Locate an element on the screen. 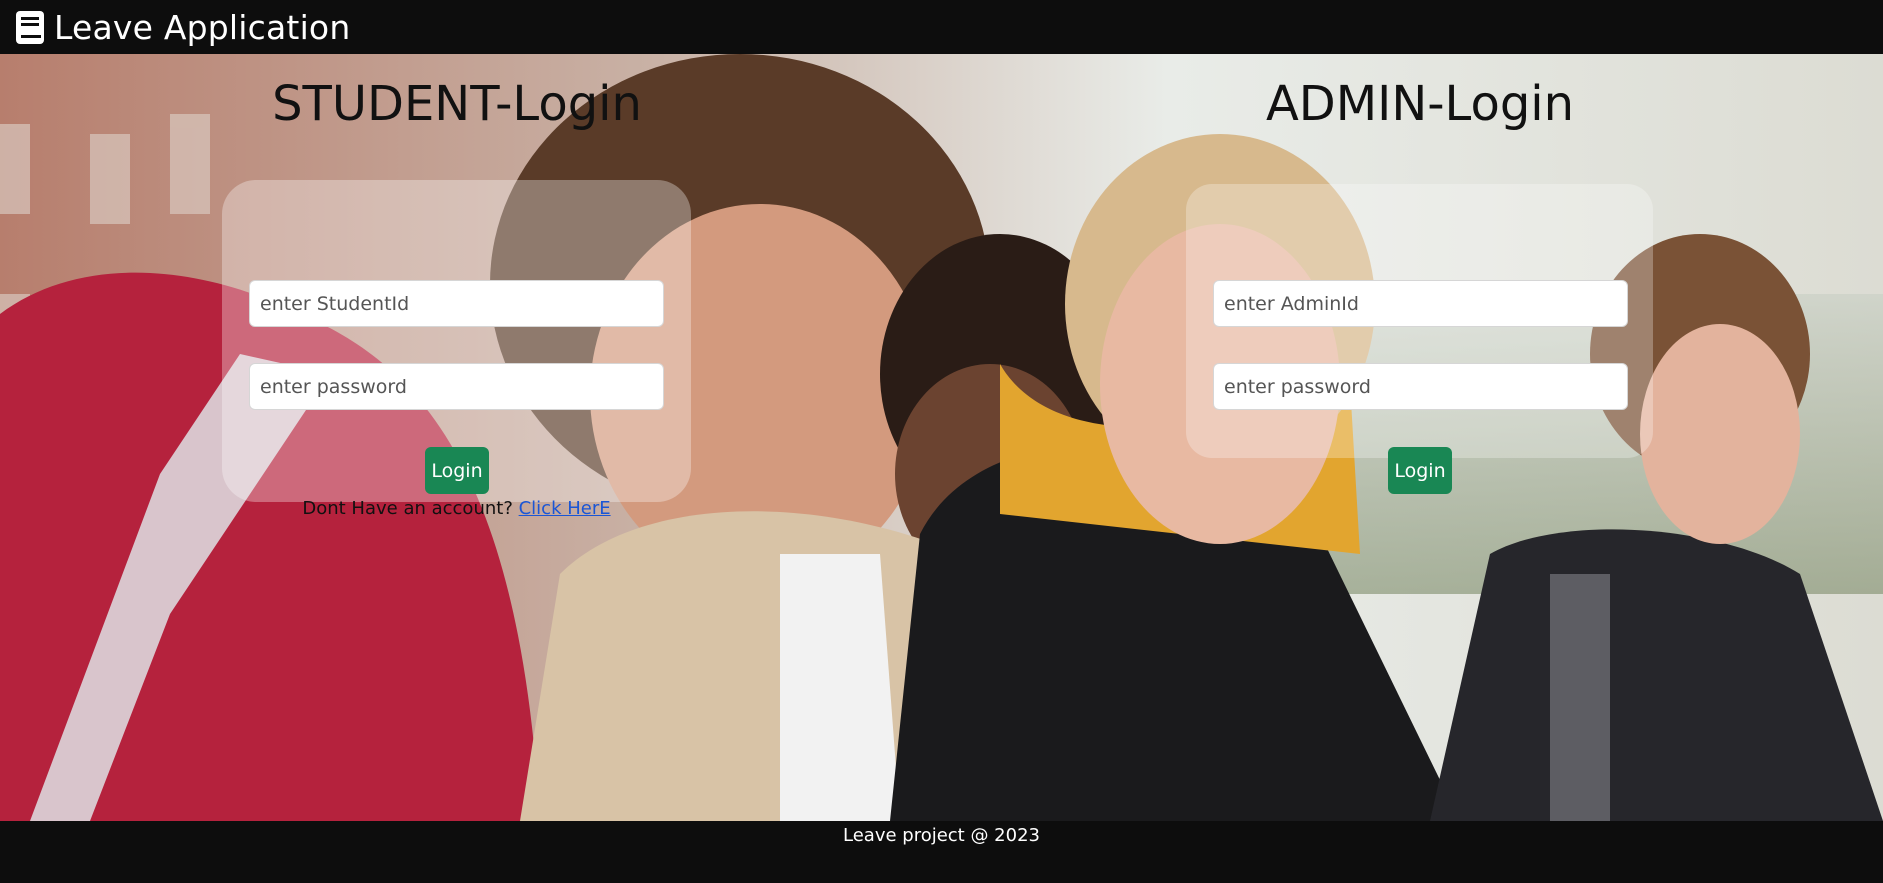 The height and width of the screenshot is (883, 1883). top-navbar: Leave Application is located at coordinates (941, 27).